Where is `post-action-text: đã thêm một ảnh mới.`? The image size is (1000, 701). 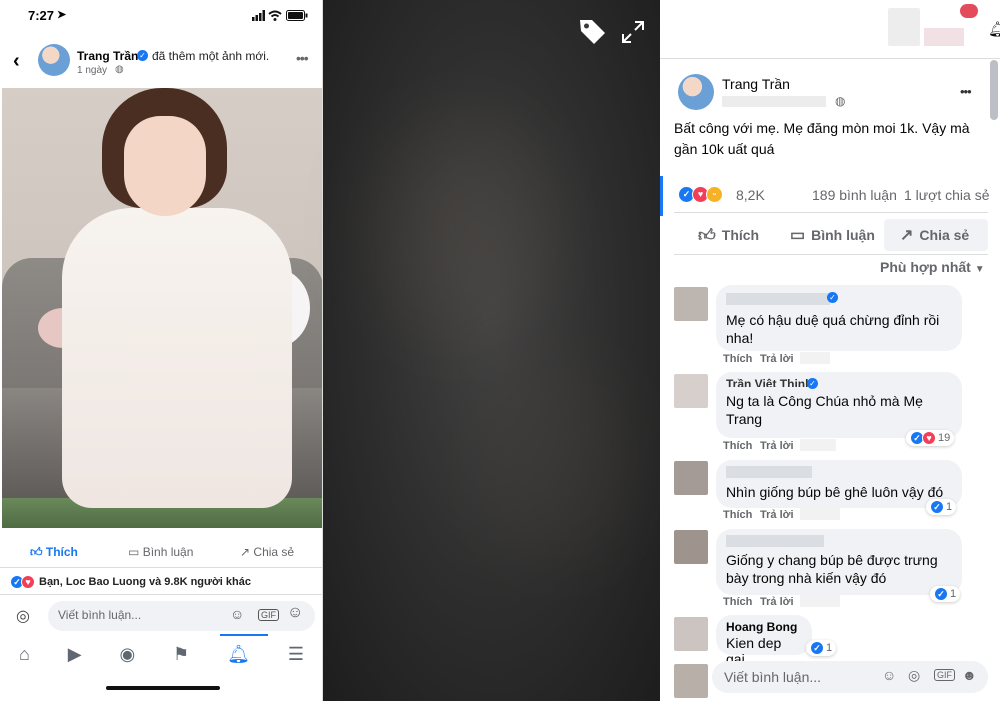 post-action-text: đã thêm một ảnh mới. is located at coordinates (211, 56).